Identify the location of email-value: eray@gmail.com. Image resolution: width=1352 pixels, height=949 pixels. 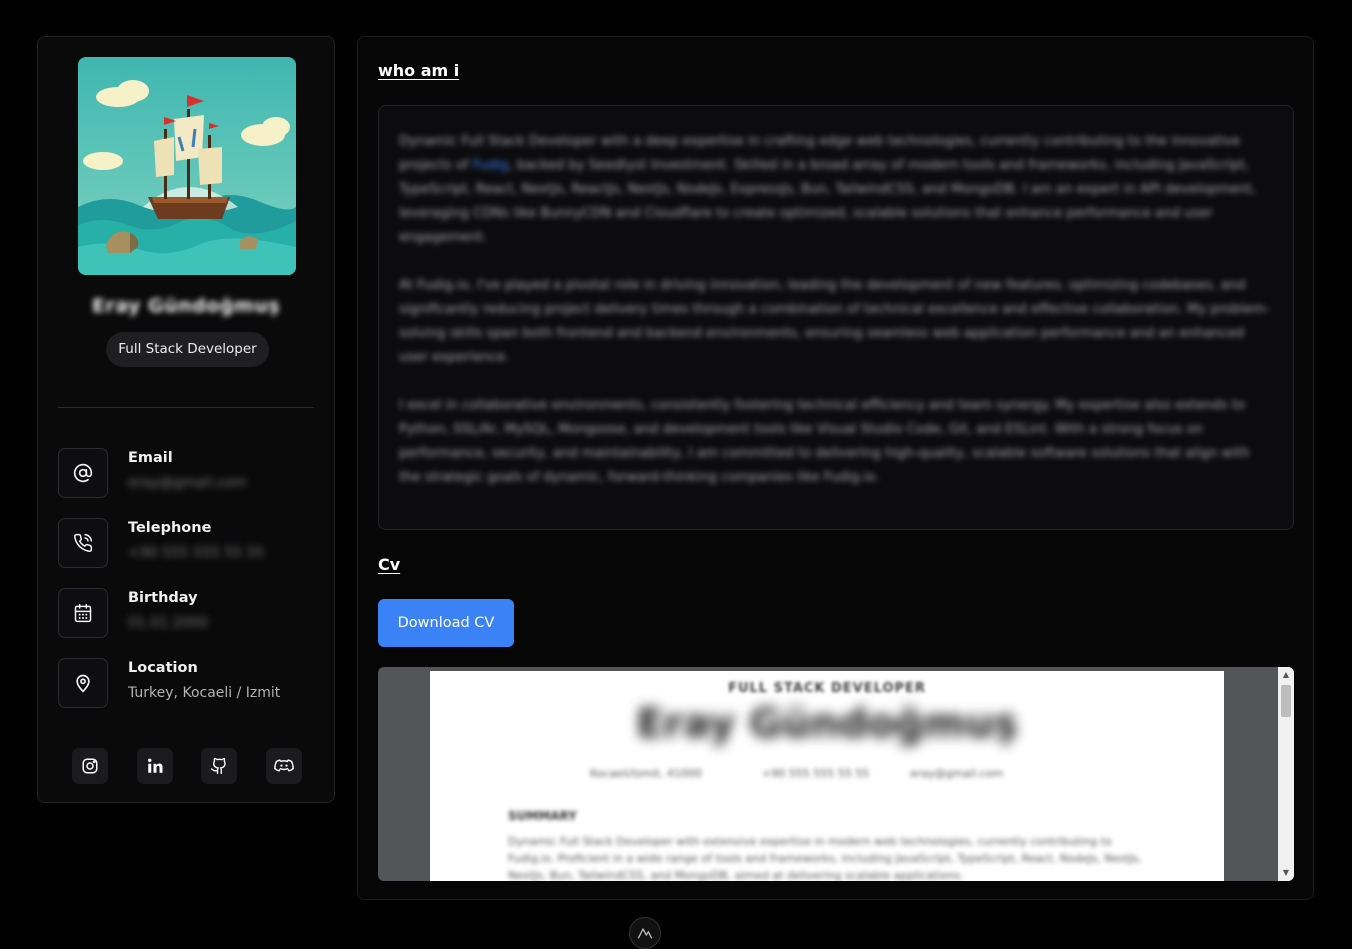
(187, 483).